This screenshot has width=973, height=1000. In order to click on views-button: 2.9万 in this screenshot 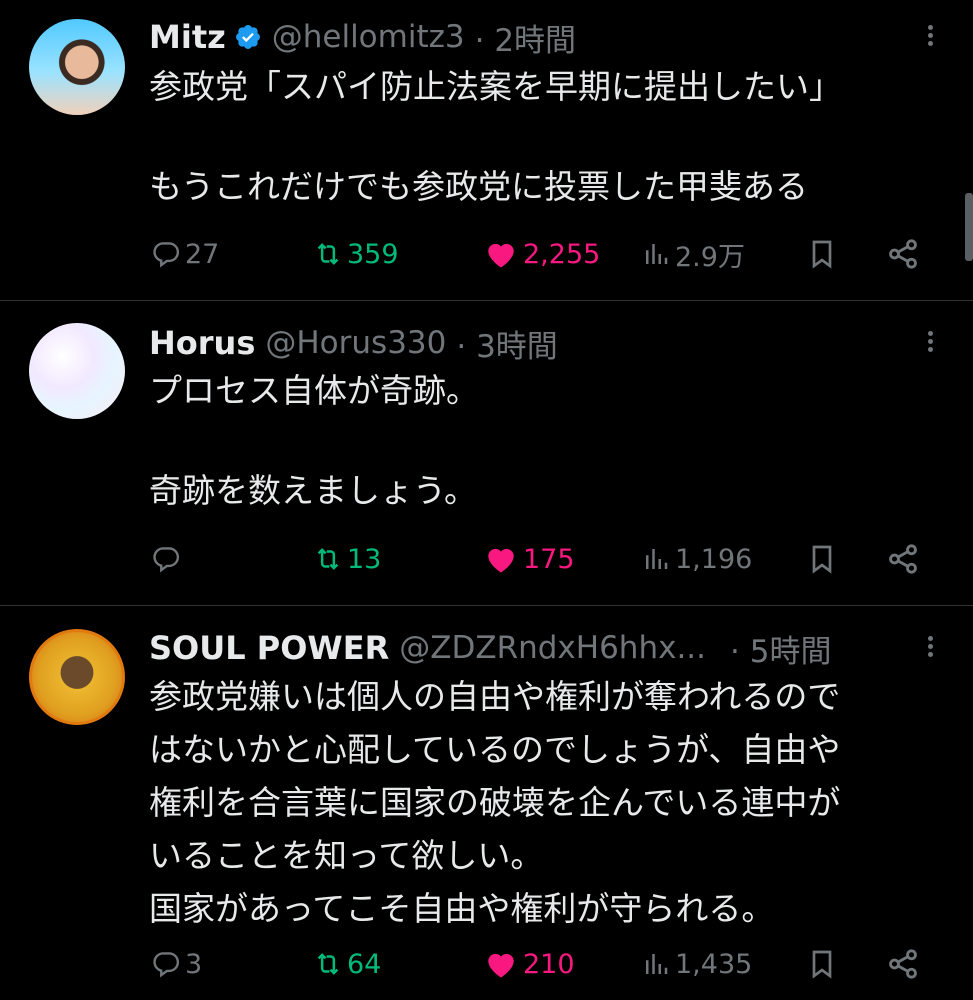, I will do `click(693, 254)`.